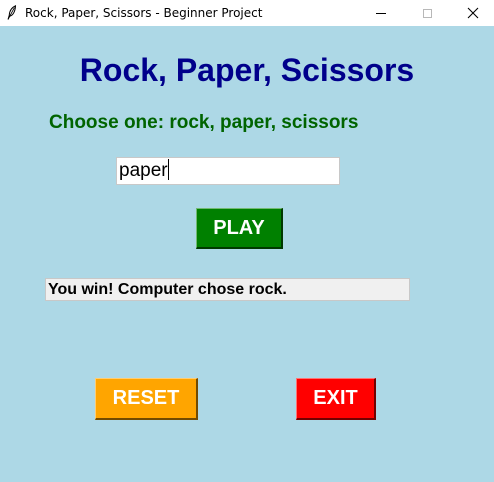 This screenshot has height=482, width=494. I want to click on close-button, so click(472, 13).